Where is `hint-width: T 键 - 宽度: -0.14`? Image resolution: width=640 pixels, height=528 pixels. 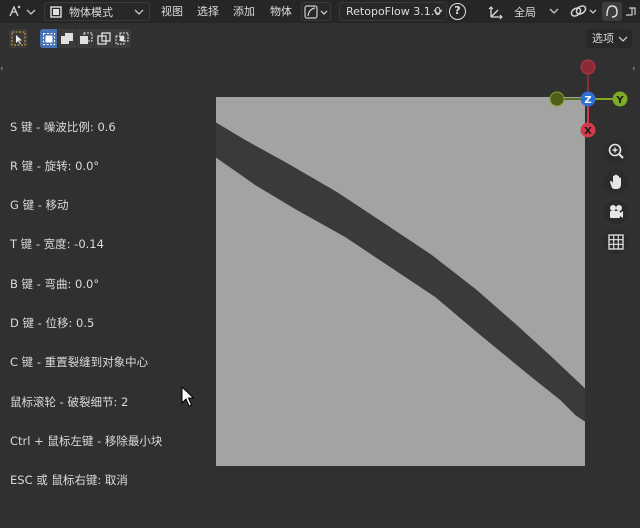 hint-width: T 键 - 宽度: -0.14 is located at coordinates (57, 244).